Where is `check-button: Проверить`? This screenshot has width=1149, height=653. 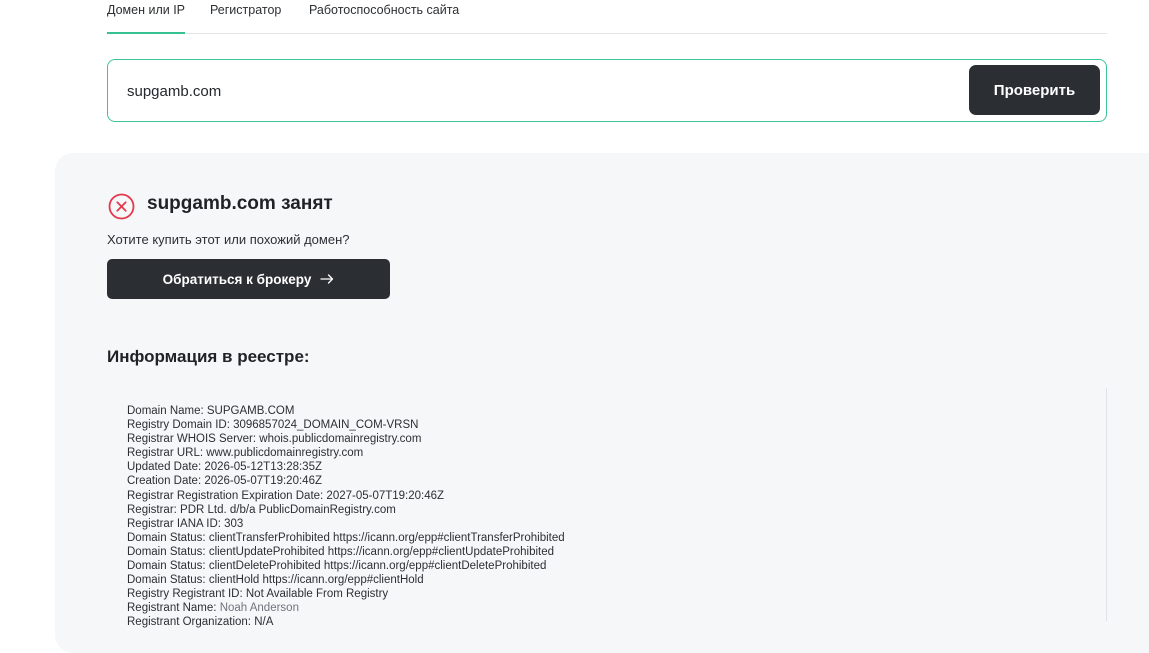 check-button: Проверить is located at coordinates (1034, 90).